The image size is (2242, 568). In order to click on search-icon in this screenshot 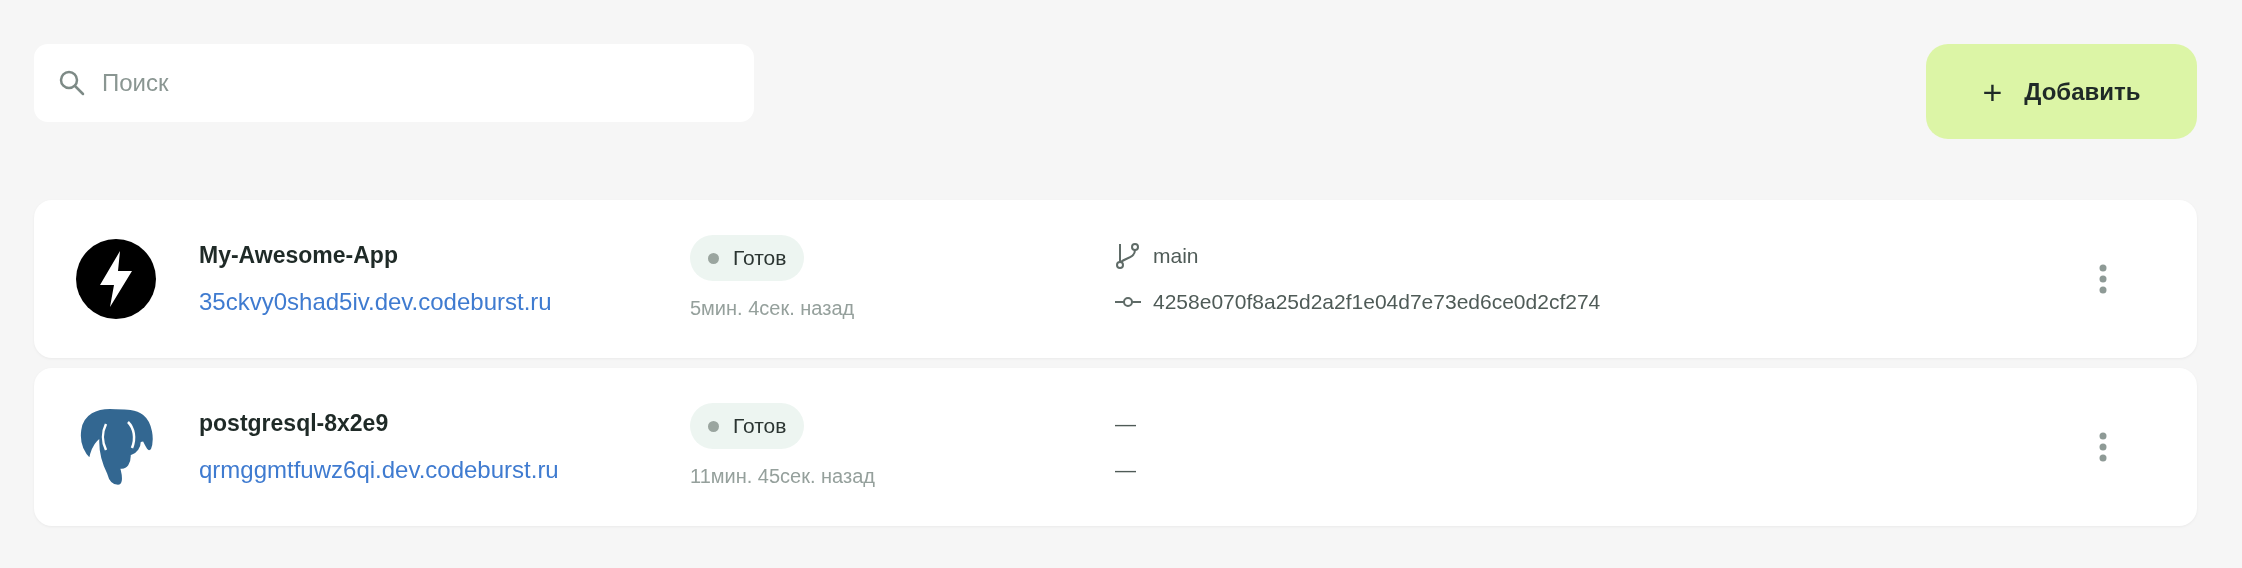, I will do `click(72, 83)`.